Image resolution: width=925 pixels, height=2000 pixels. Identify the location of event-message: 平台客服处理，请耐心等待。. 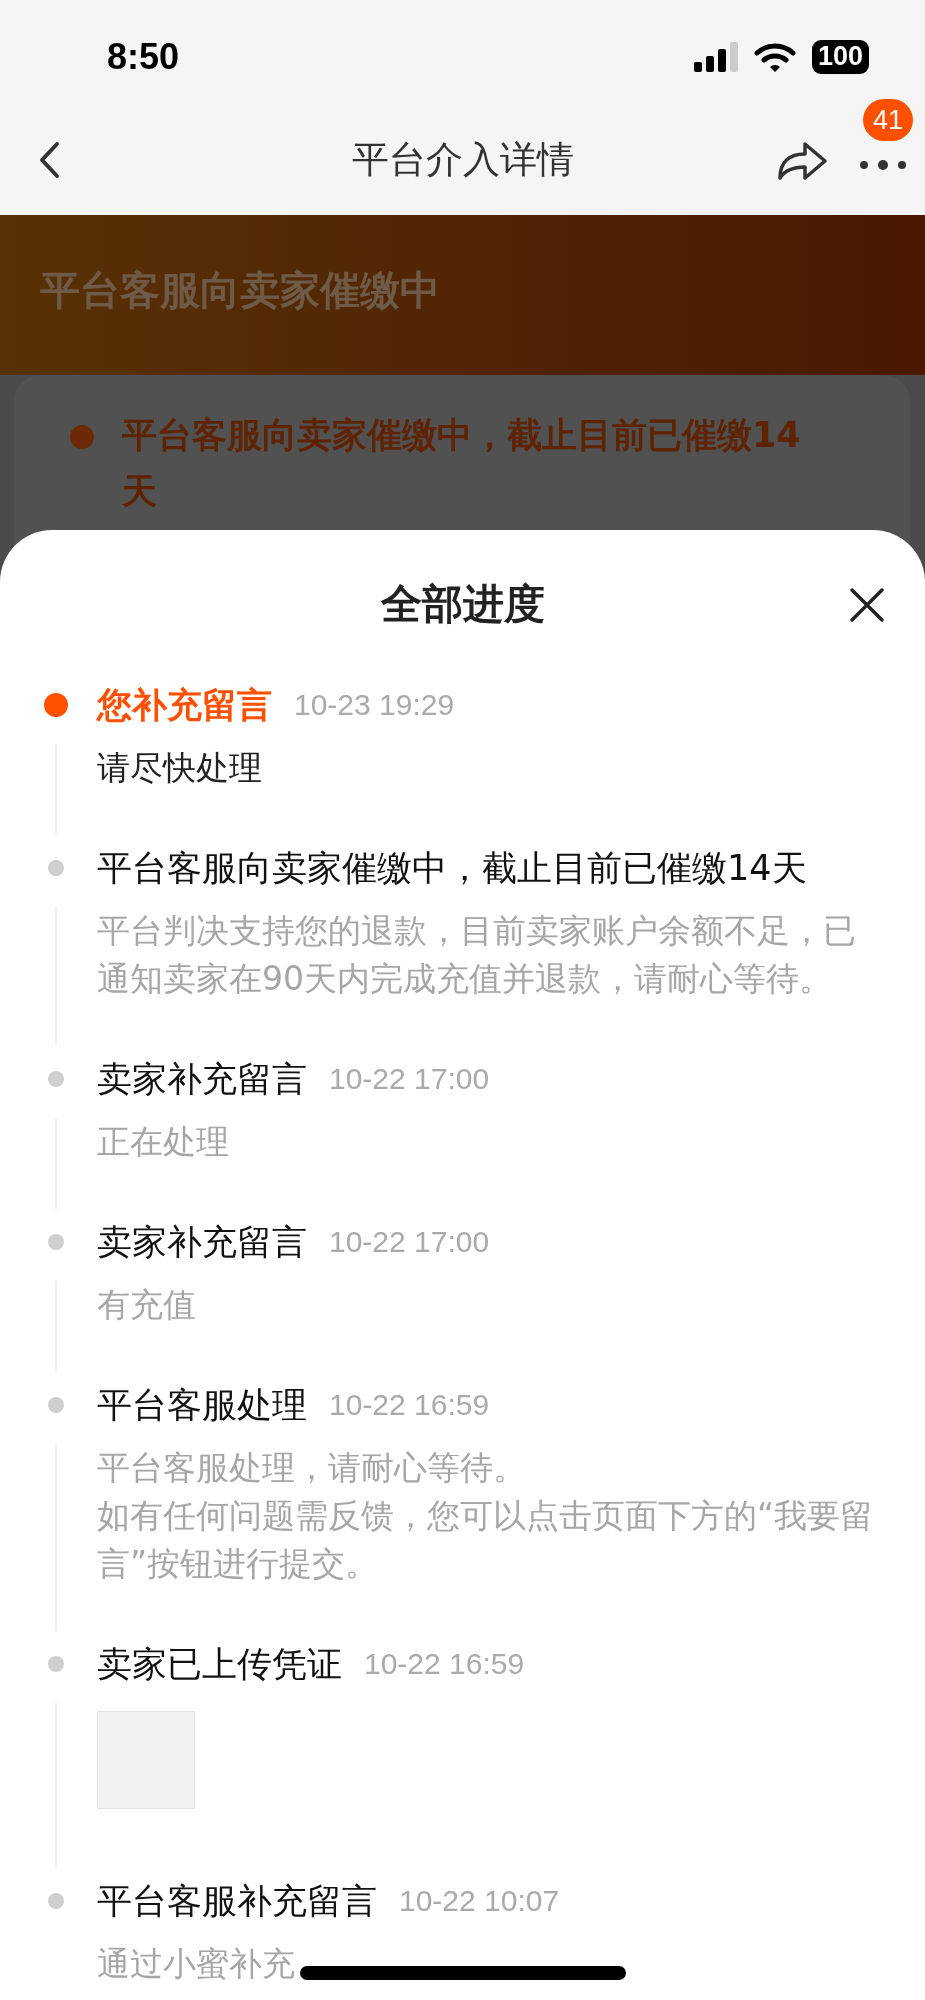
(311, 1468).